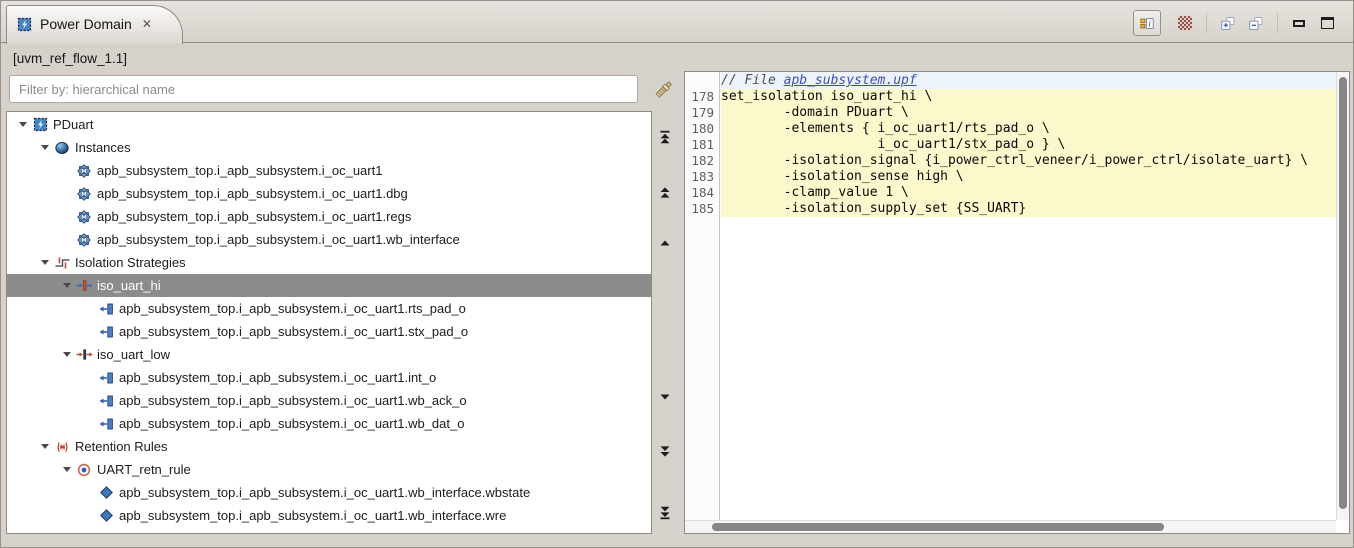 The image size is (1354, 548). Describe the element at coordinates (323, 89) in the screenshot. I see `filter-input` at that location.